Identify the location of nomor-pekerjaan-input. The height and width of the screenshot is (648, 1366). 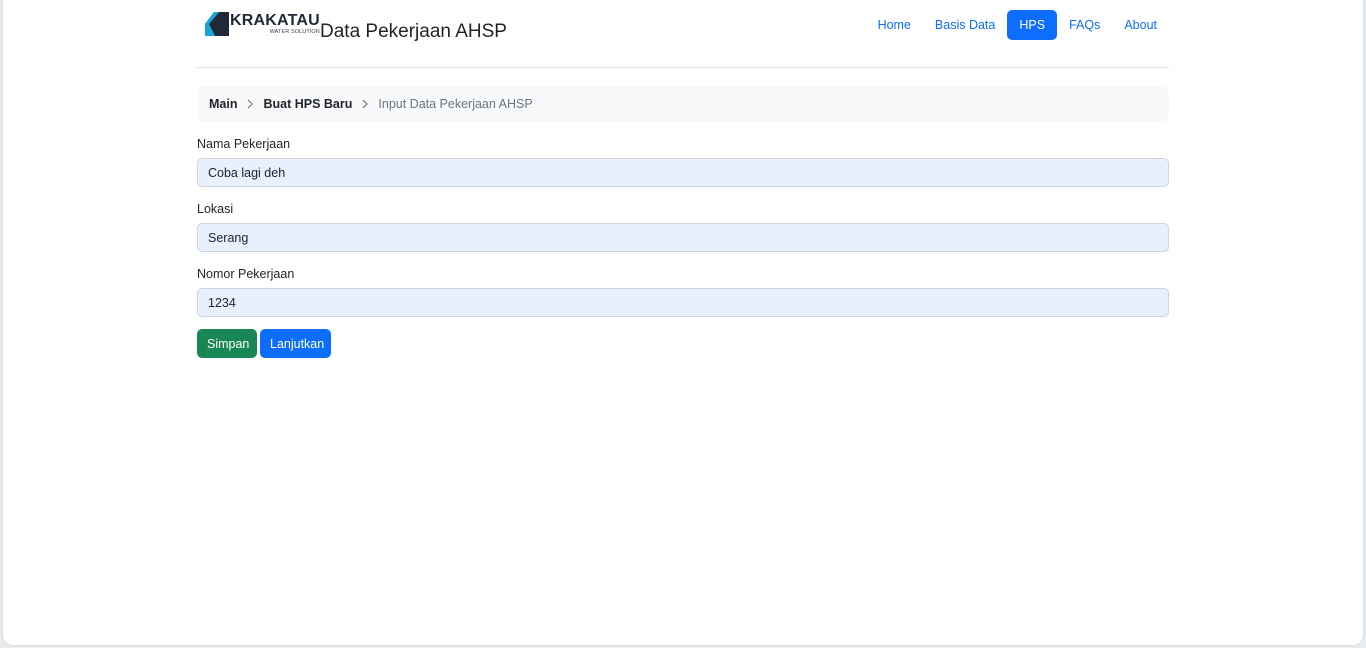
(683, 302).